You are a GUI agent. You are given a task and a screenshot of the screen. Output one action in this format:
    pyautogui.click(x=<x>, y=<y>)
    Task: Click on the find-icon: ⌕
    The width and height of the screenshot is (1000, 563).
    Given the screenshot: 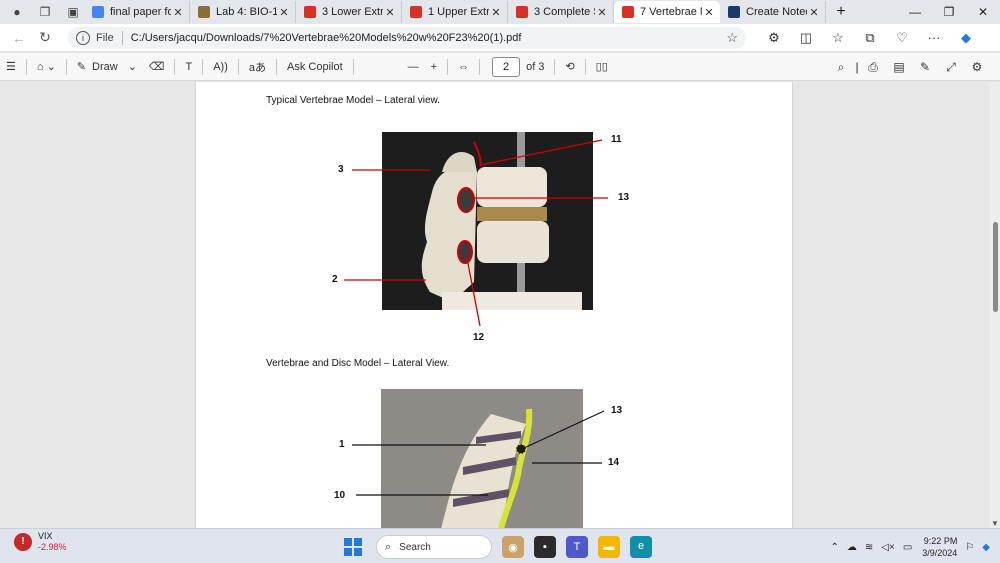 What is the action you would take?
    pyautogui.click(x=841, y=67)
    